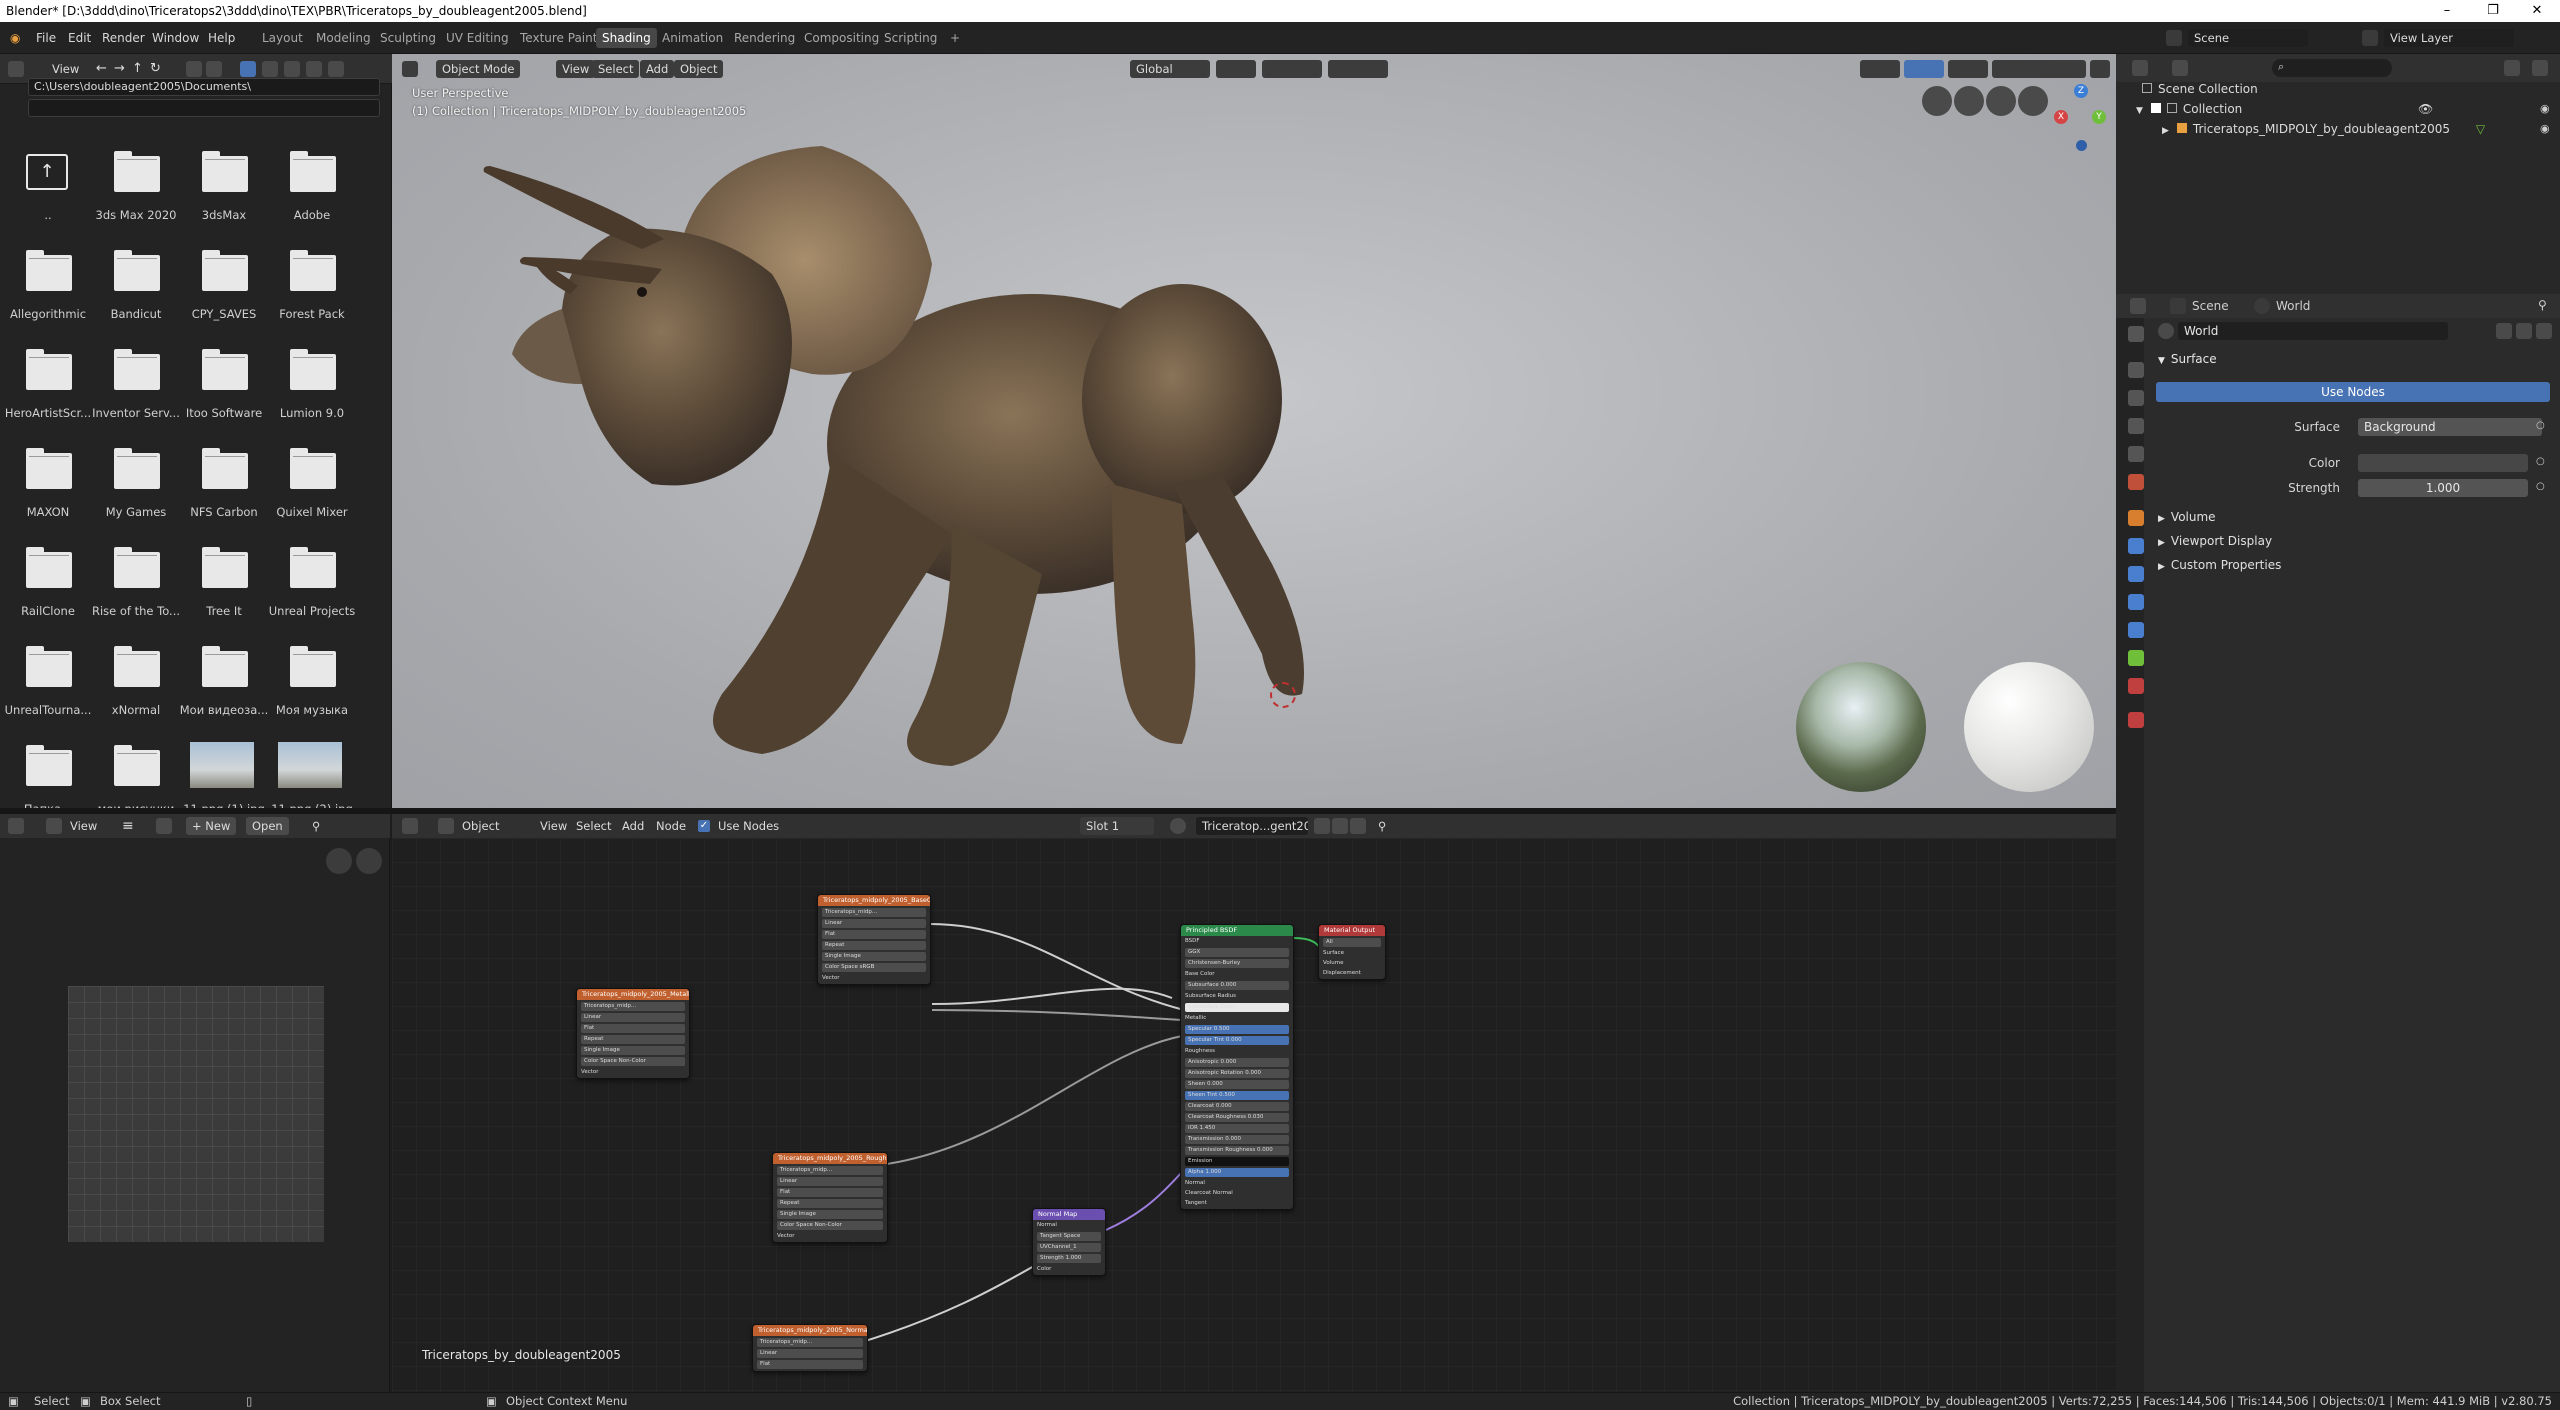  What do you see at coordinates (312, 196) in the screenshot?
I see `folder-item: Adobe` at bounding box center [312, 196].